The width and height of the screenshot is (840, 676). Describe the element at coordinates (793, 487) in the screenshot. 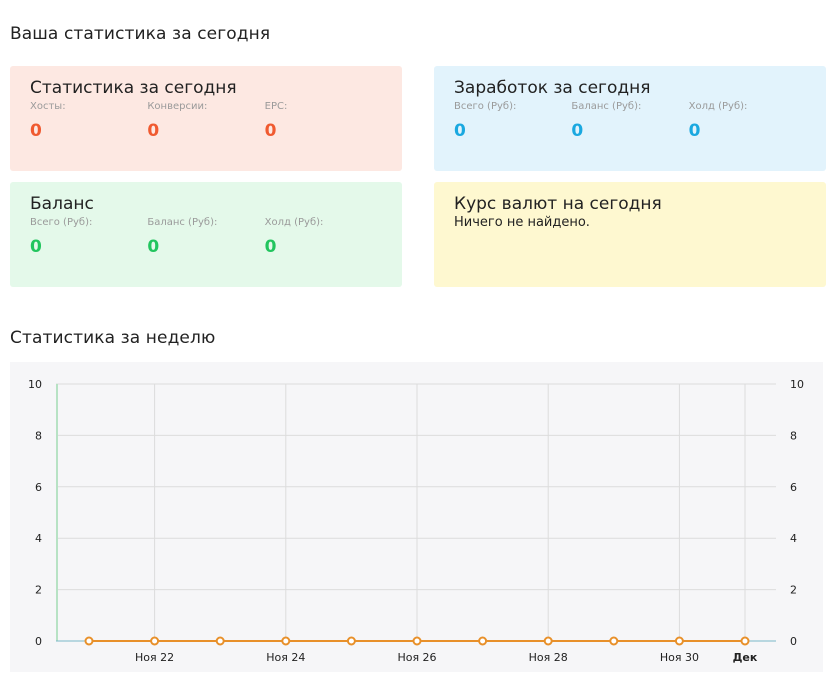

I see `y-tick-label-right: 6` at that location.